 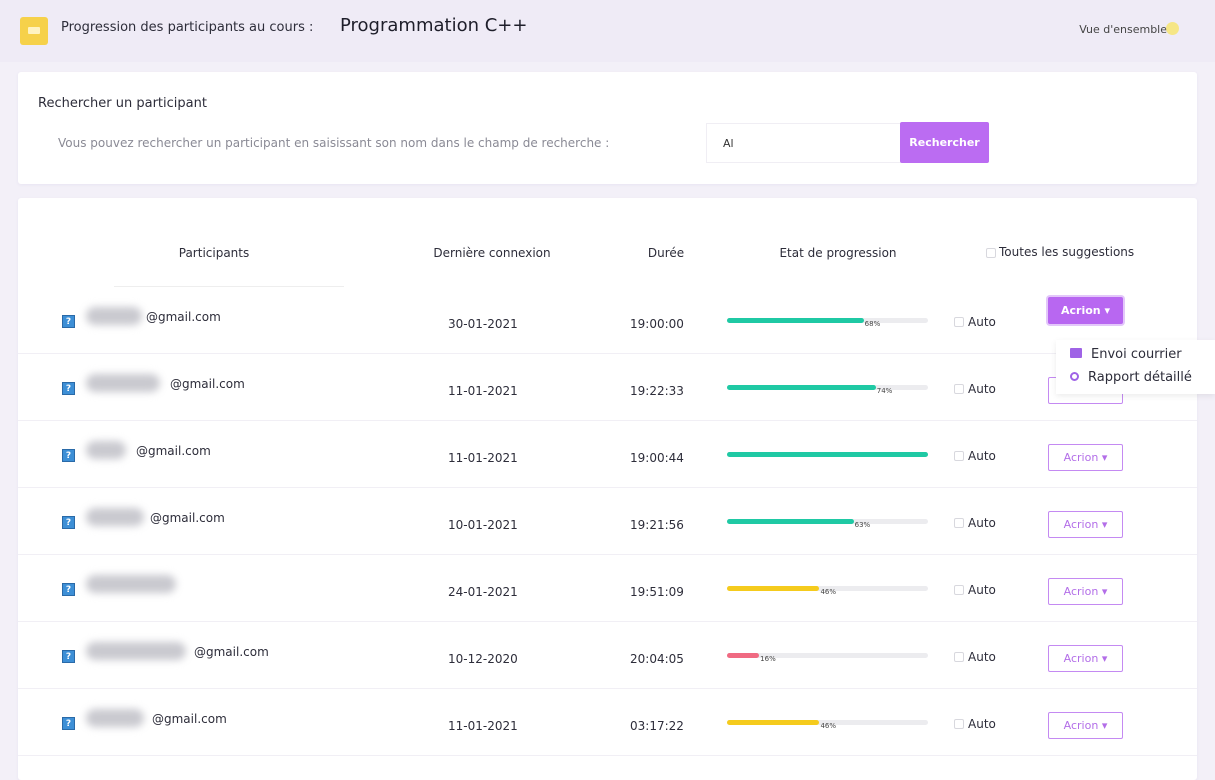 What do you see at coordinates (607, 387) in the screenshot?
I see `table-row: ? @gmail.com 11-01-2021 19:22:33 74% Auto` at bounding box center [607, 387].